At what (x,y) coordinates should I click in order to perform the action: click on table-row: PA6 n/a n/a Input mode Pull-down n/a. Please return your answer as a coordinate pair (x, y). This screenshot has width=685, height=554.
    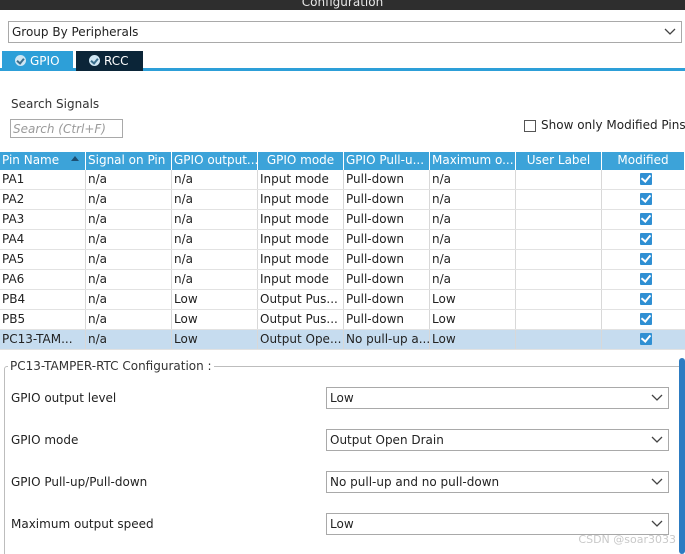
    Looking at the image, I should click on (342, 280).